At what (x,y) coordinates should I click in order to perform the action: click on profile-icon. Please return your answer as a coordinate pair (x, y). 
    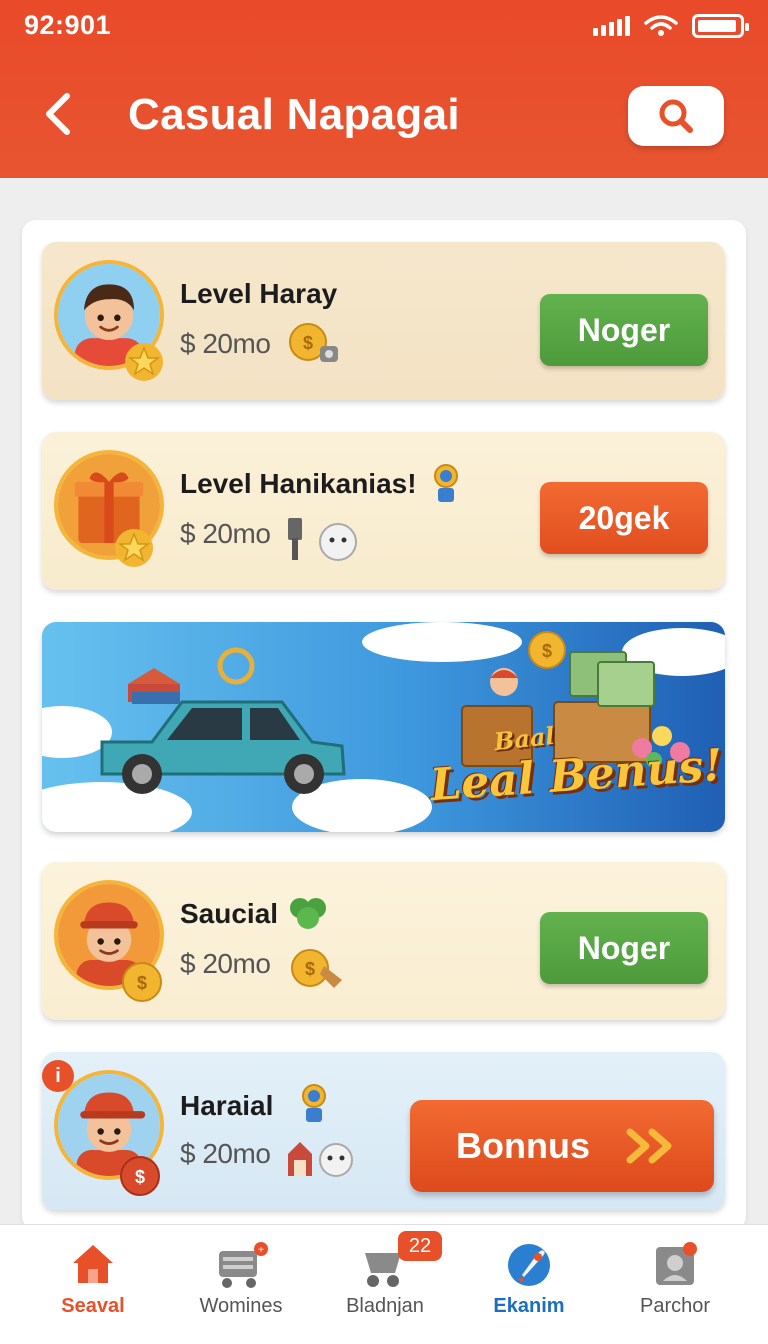
    Looking at the image, I should click on (676, 1263).